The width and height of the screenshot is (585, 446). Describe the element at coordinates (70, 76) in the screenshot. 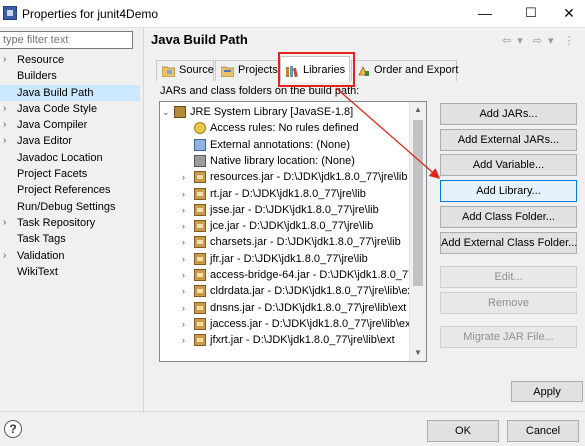

I see `sidebar-item-builders: Builders` at that location.